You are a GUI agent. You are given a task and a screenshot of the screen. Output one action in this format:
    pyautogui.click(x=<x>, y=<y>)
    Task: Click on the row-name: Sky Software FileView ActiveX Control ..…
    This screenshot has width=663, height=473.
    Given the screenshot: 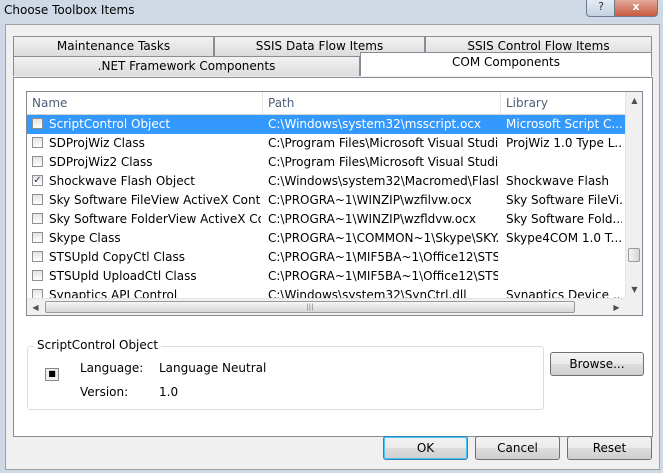 What is the action you would take?
    pyautogui.click(x=155, y=200)
    